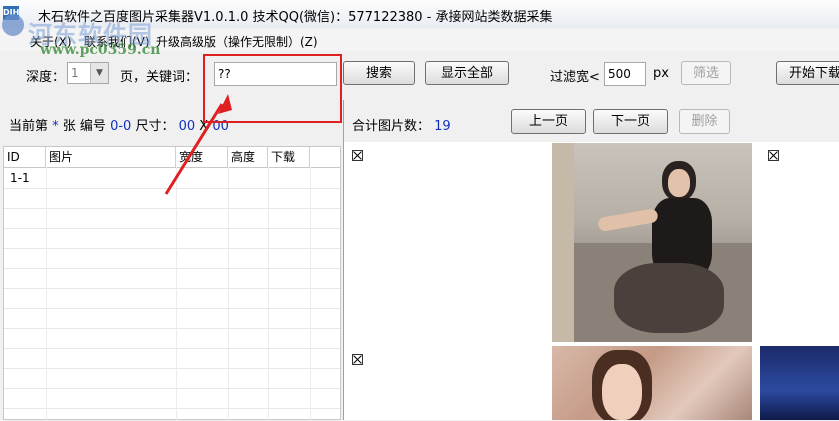  What do you see at coordinates (88, 73) in the screenshot?
I see `depth-select: 1 ▼` at bounding box center [88, 73].